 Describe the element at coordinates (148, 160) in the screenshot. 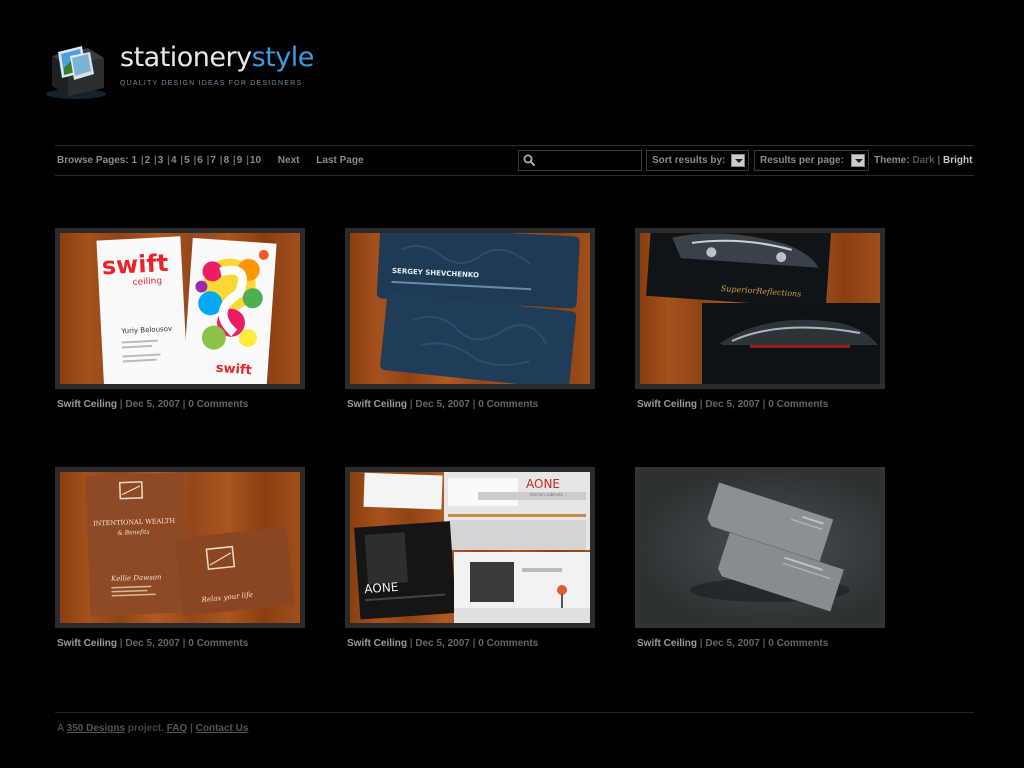

I see `page-link-2: 2` at that location.